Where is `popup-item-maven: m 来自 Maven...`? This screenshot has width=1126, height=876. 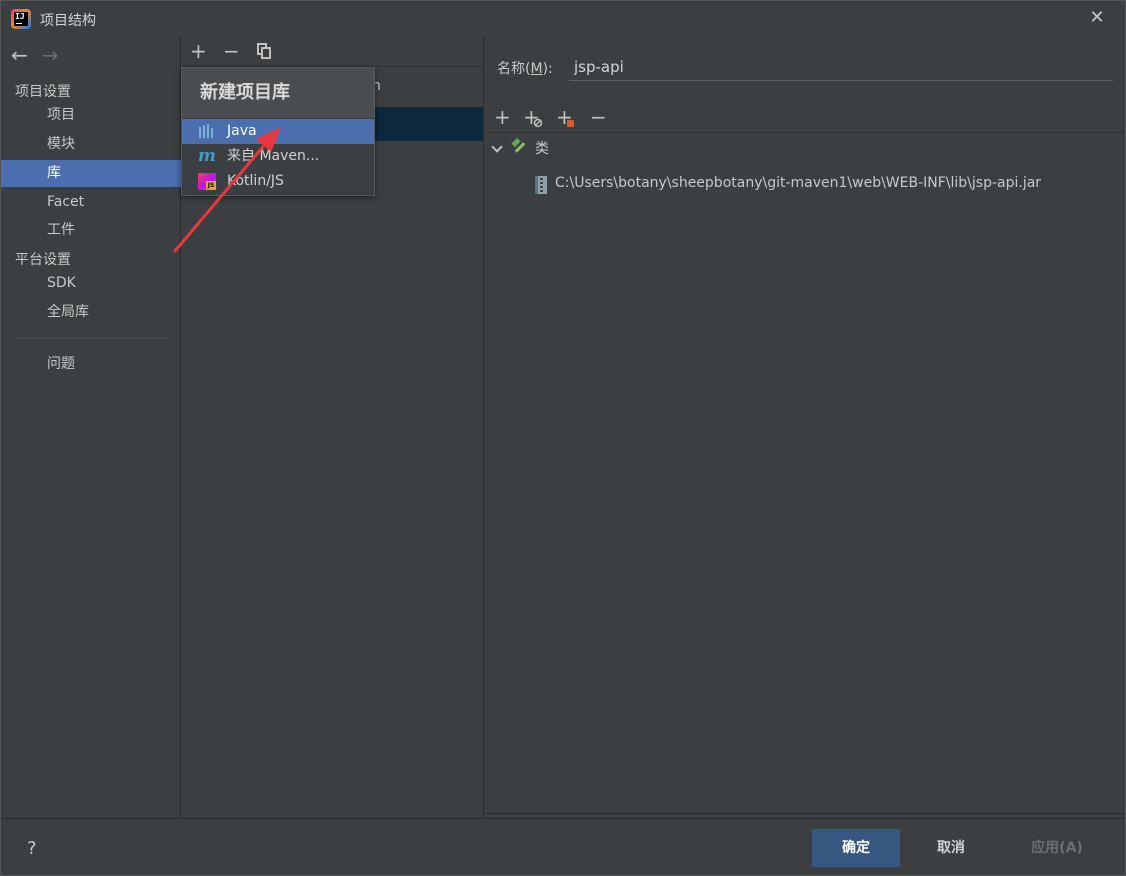 popup-item-maven: m 来自 Maven... is located at coordinates (278, 156).